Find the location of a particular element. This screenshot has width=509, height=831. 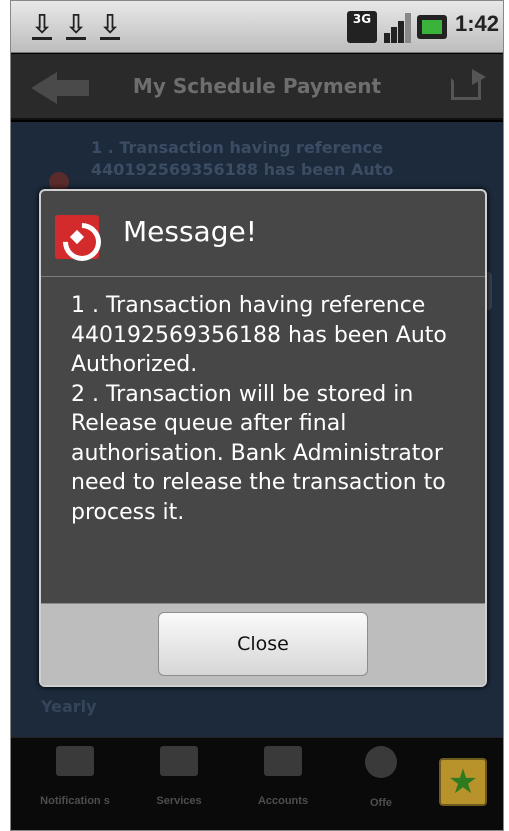

tab-label: Offe is located at coordinates (381, 803).